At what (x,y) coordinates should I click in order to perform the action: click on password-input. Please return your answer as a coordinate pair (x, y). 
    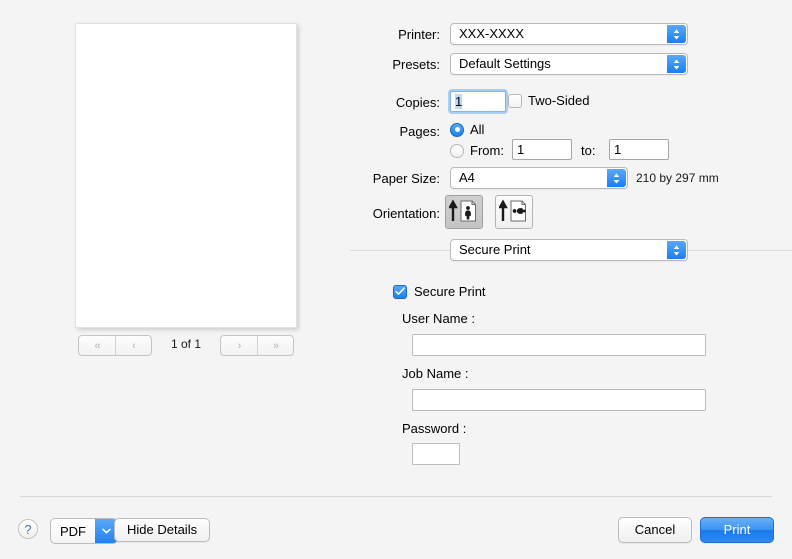
    Looking at the image, I should click on (436, 454).